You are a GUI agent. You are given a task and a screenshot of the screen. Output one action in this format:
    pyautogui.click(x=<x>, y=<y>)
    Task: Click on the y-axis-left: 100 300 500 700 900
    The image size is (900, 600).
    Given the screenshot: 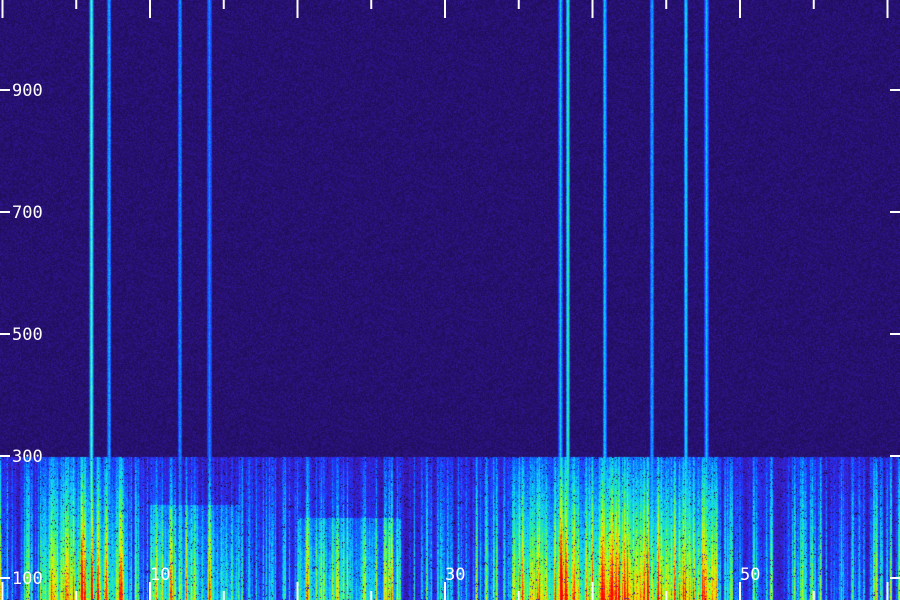 What is the action you would take?
    pyautogui.click(x=21, y=335)
    